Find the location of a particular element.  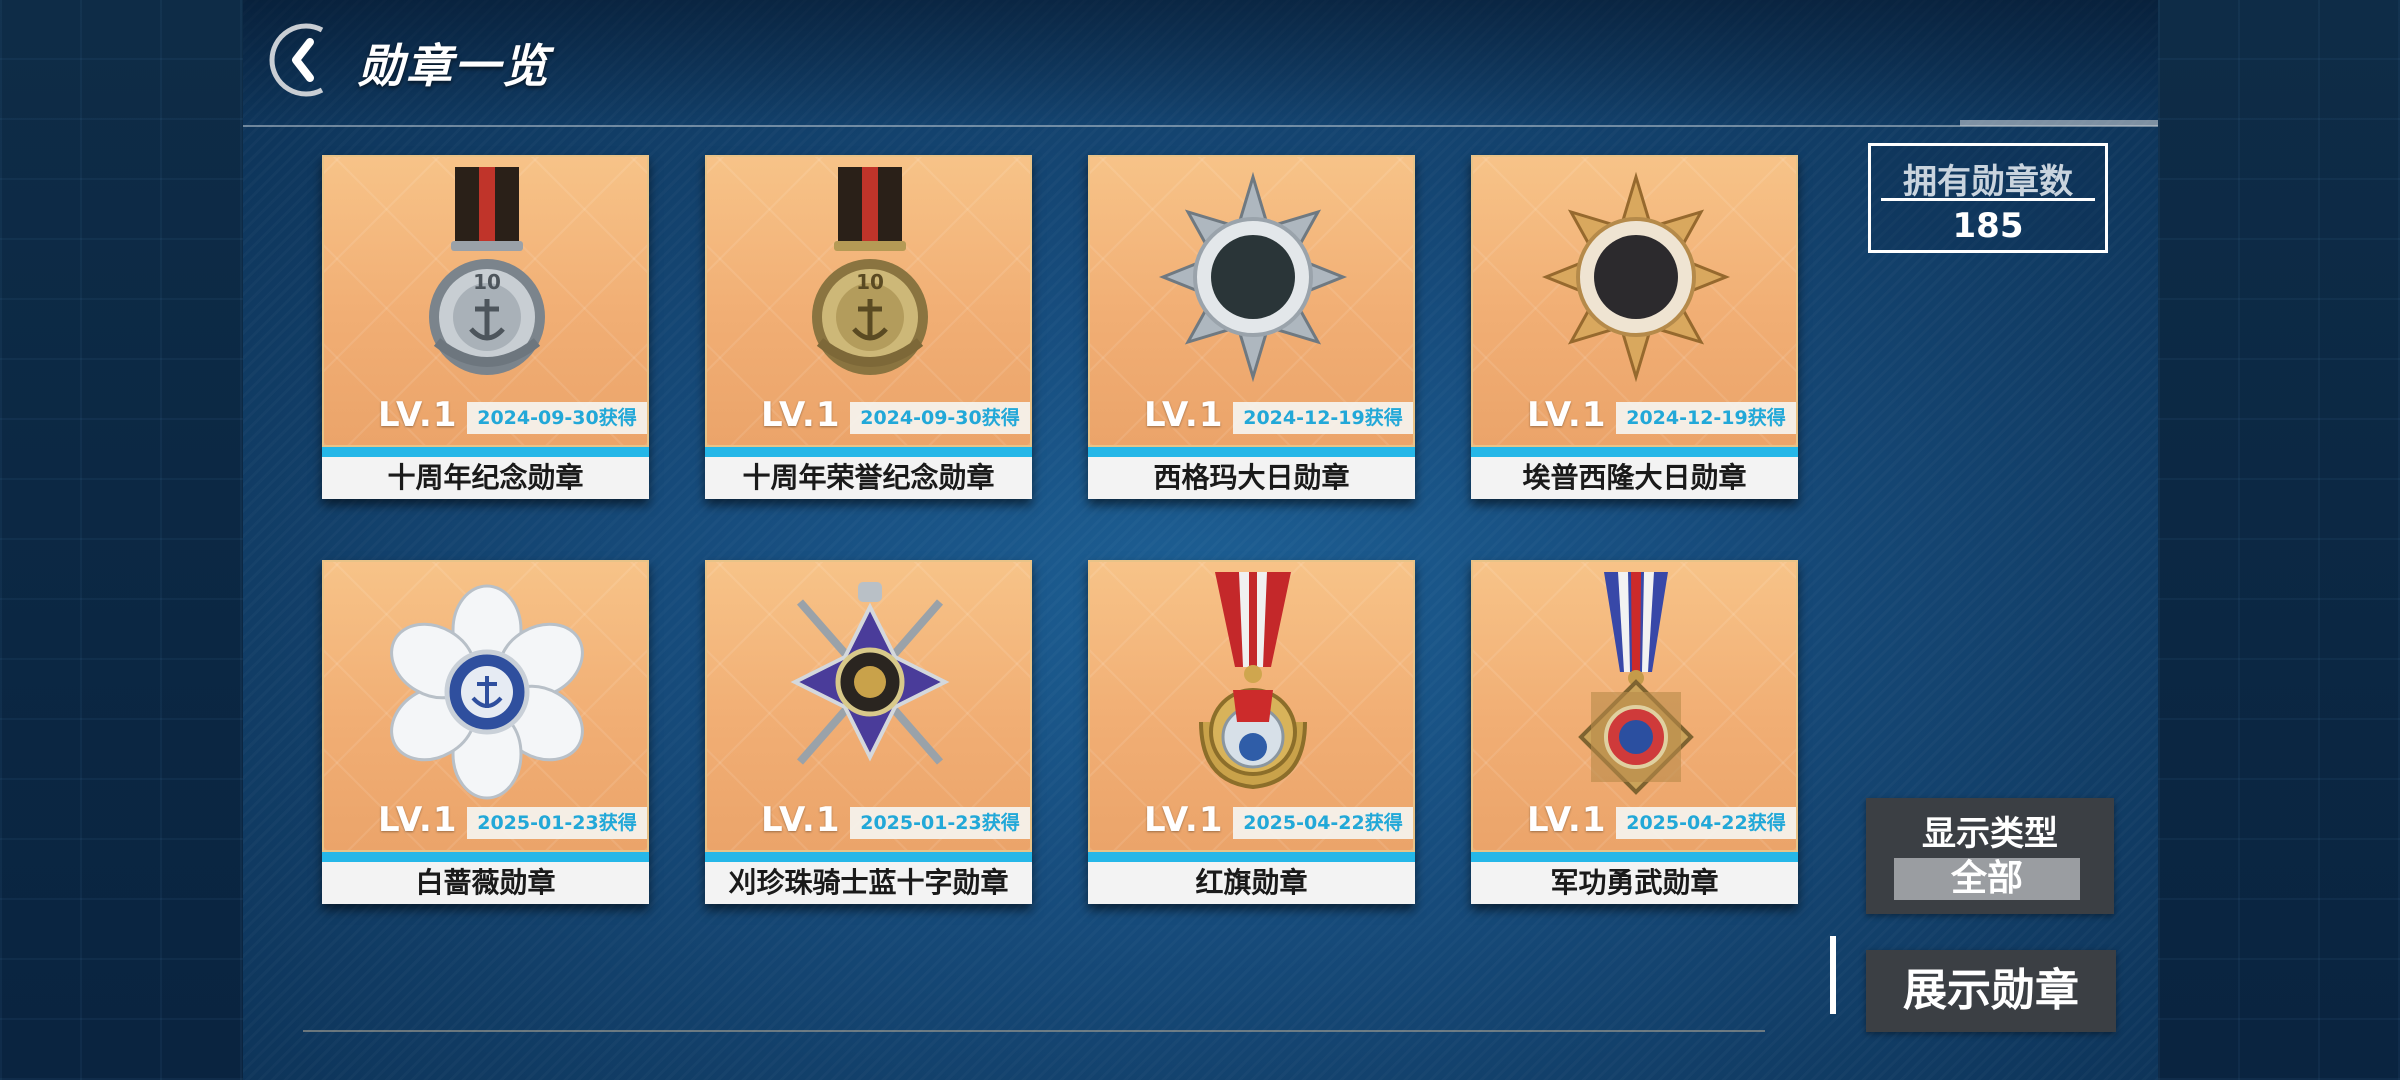

military-valor-medal-icon is located at coordinates (1636, 683).